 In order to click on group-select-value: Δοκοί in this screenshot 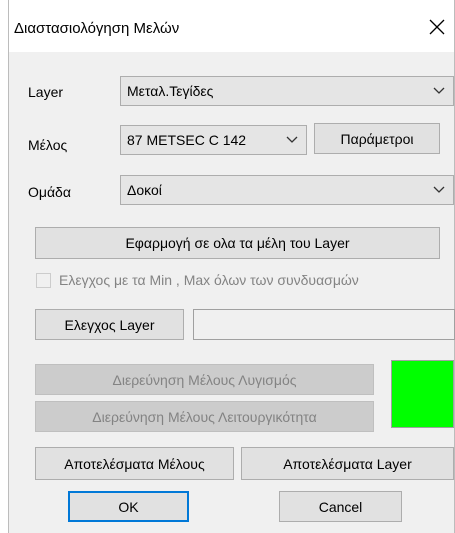, I will do `click(144, 190)`.